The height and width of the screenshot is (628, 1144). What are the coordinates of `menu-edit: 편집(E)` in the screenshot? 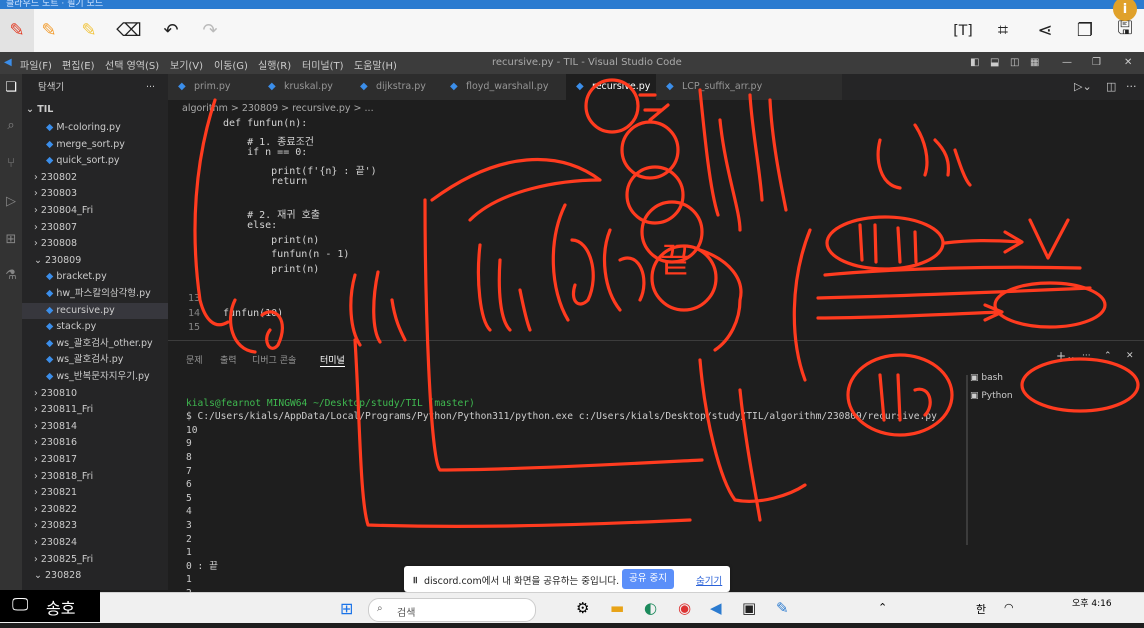 It's located at (78, 64).